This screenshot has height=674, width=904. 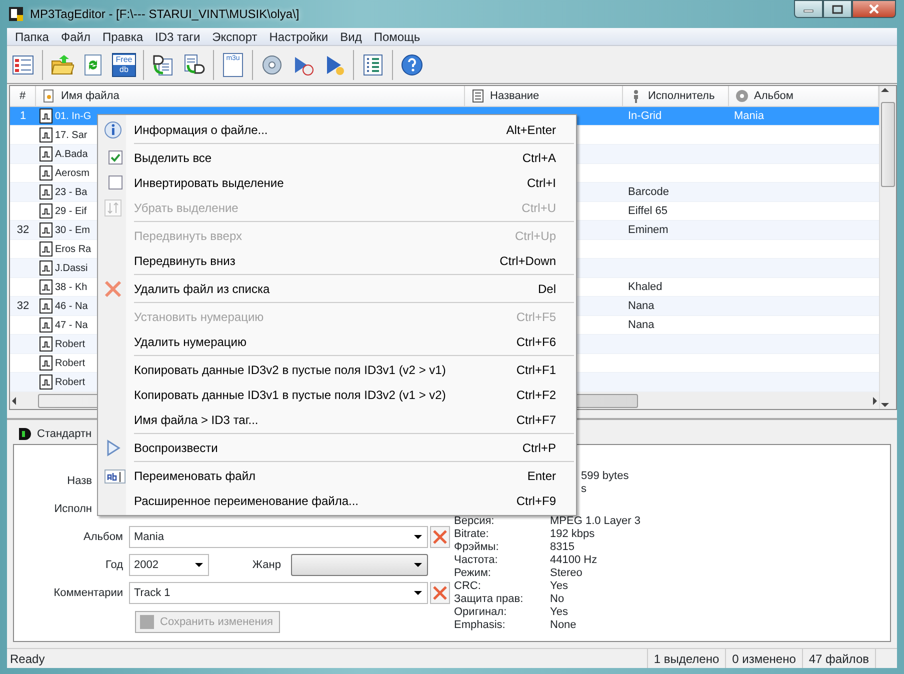 What do you see at coordinates (73, 249) in the screenshot?
I see `table-cell-text: Eros Ra` at bounding box center [73, 249].